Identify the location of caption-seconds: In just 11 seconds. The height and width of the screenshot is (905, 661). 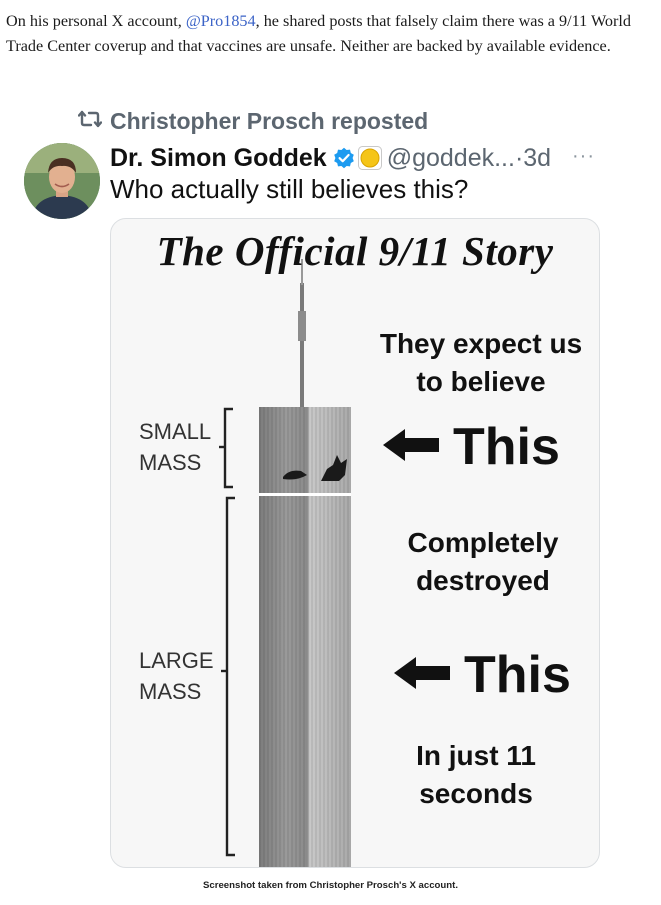
(476, 774).